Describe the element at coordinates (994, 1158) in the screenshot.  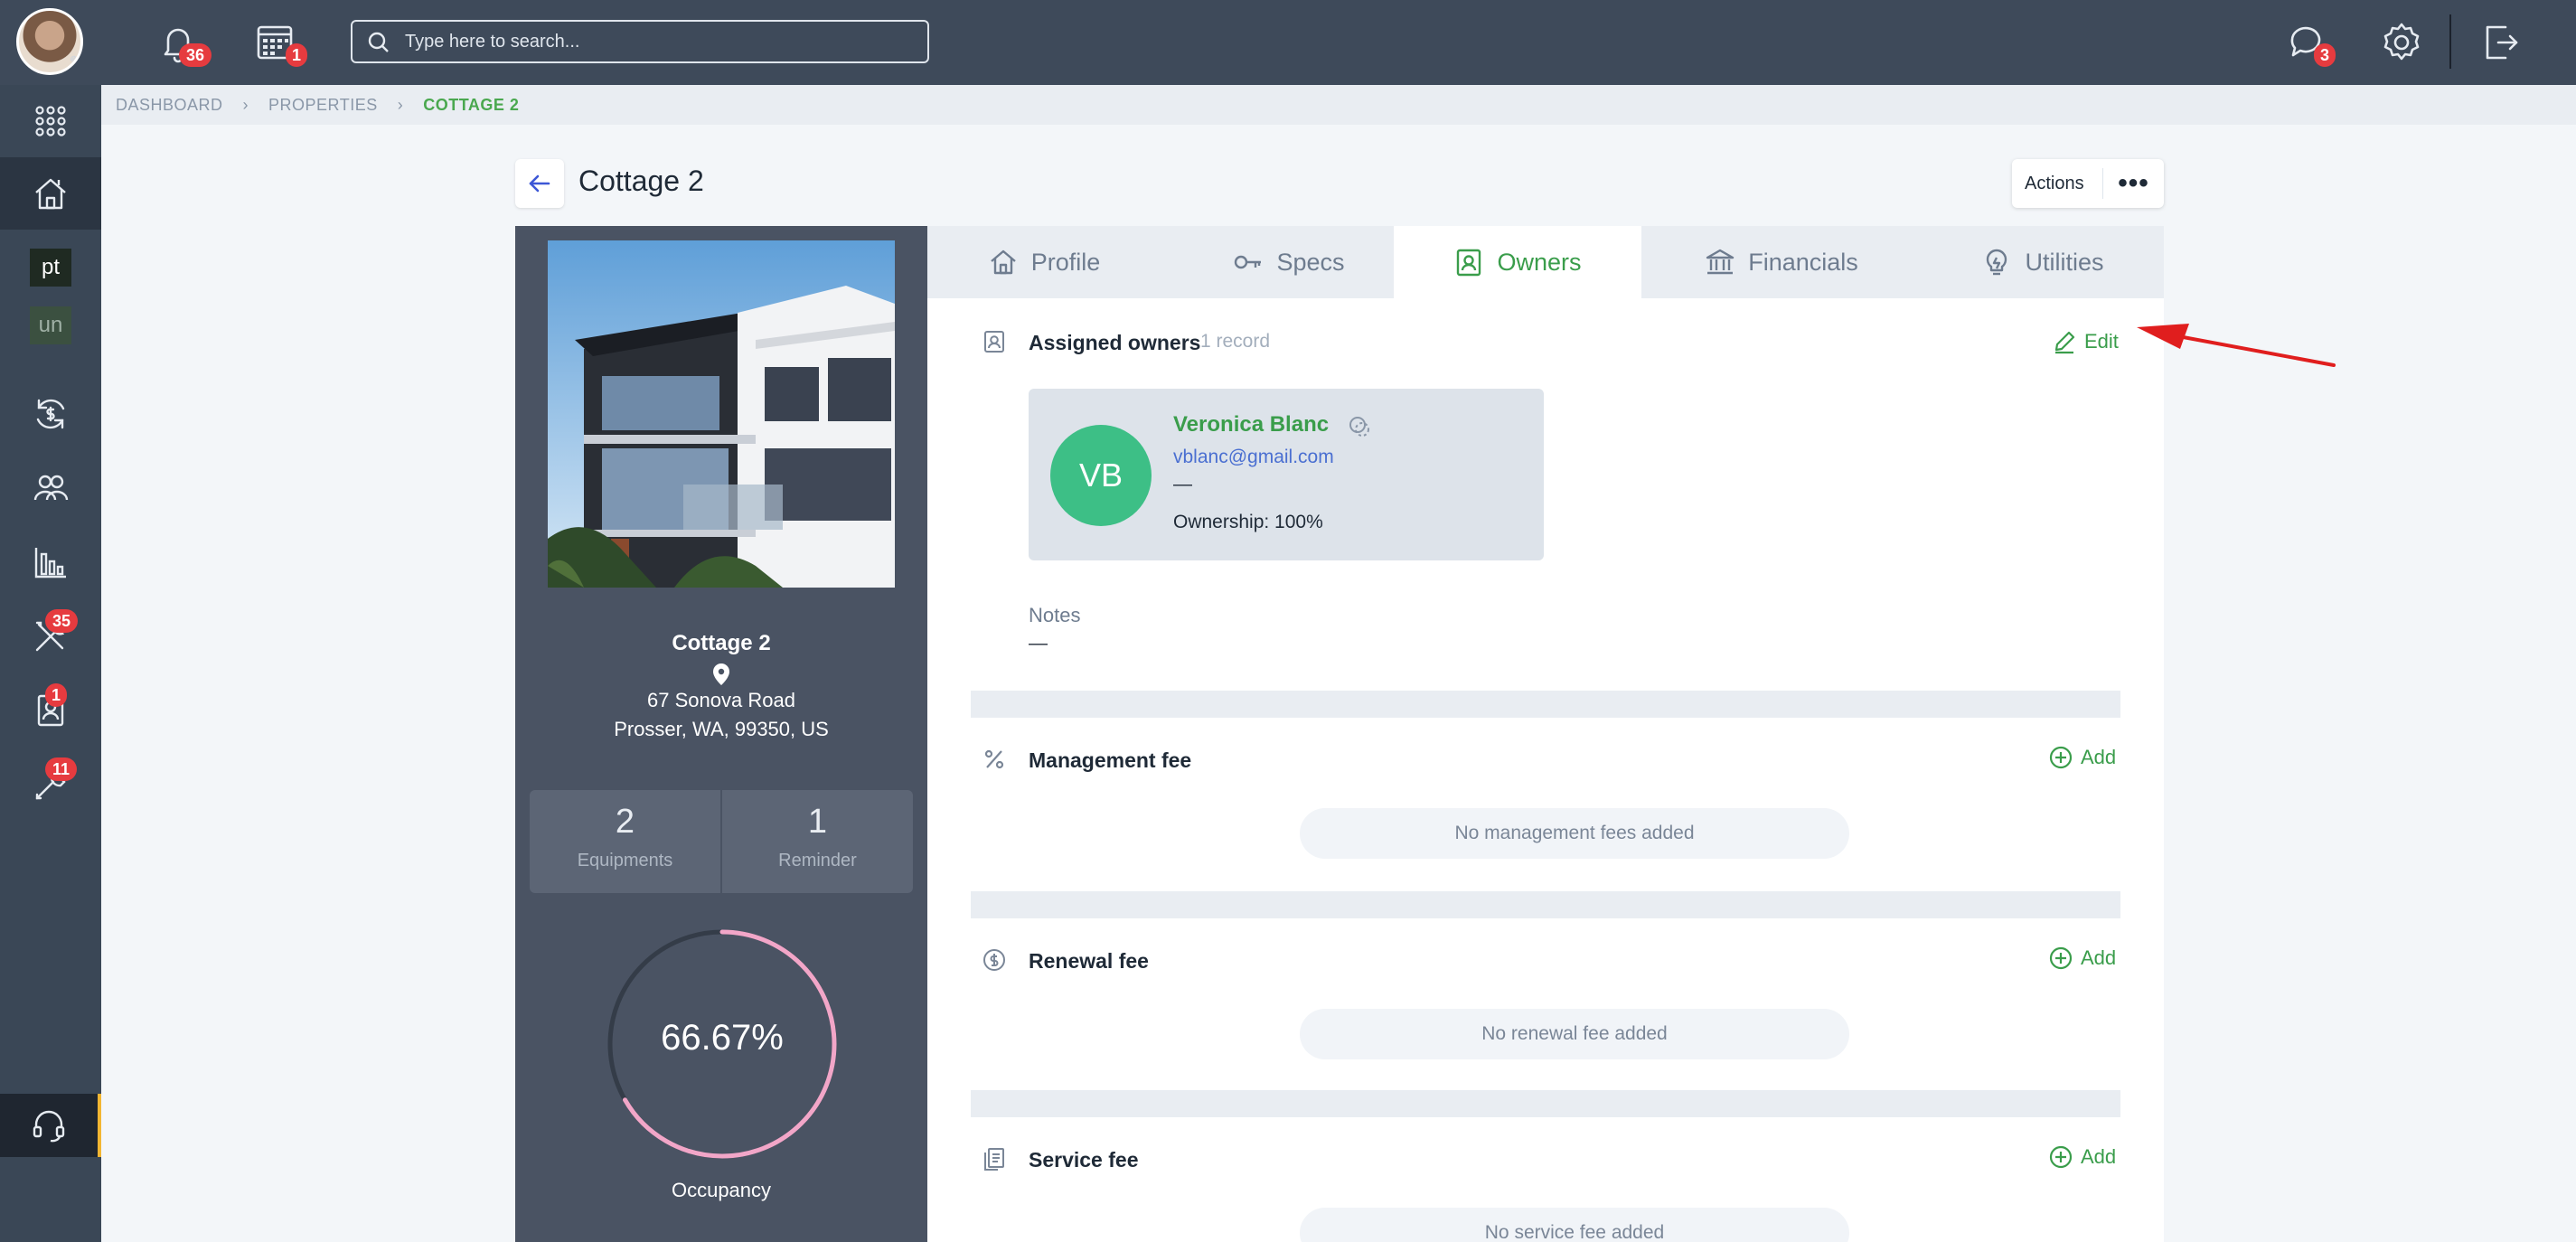
I see `documents-icon` at that location.